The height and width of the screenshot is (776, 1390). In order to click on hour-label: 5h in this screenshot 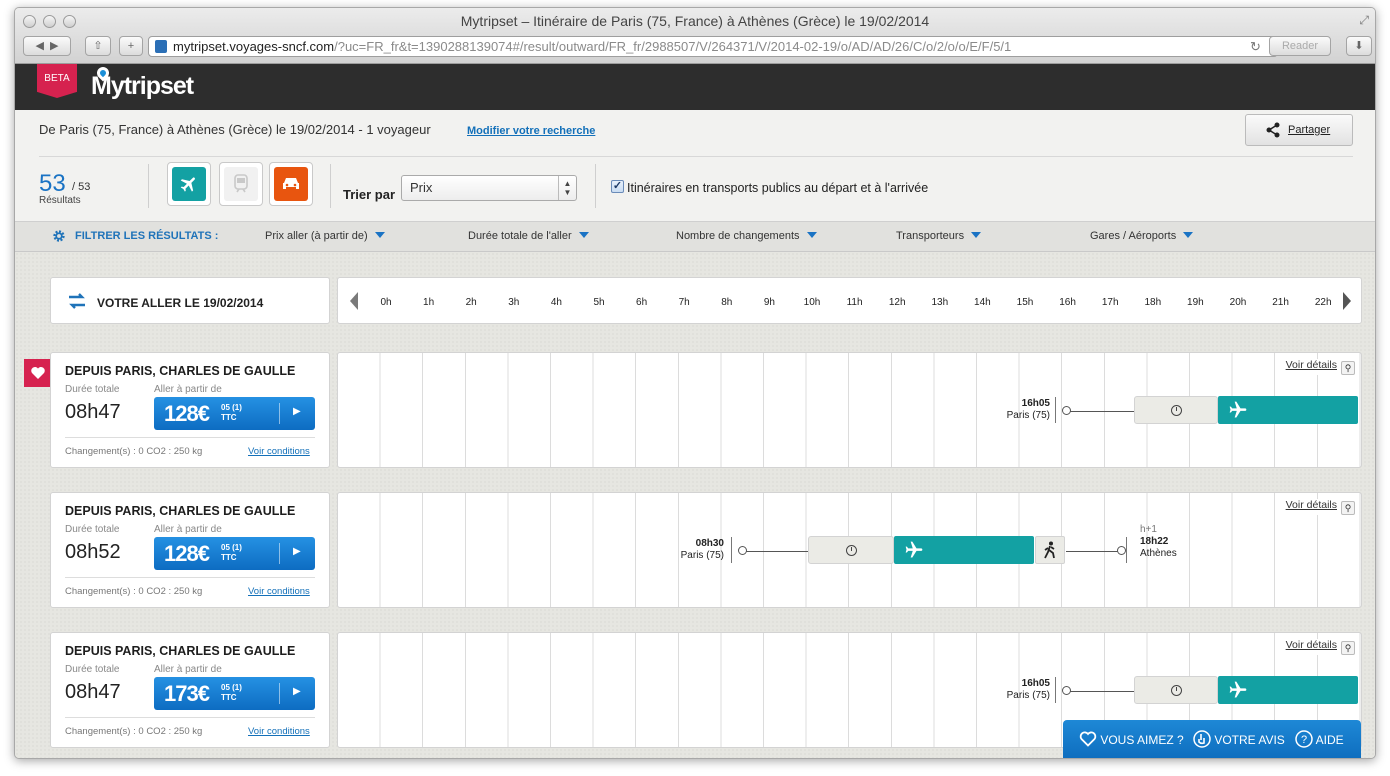, I will do `click(599, 302)`.